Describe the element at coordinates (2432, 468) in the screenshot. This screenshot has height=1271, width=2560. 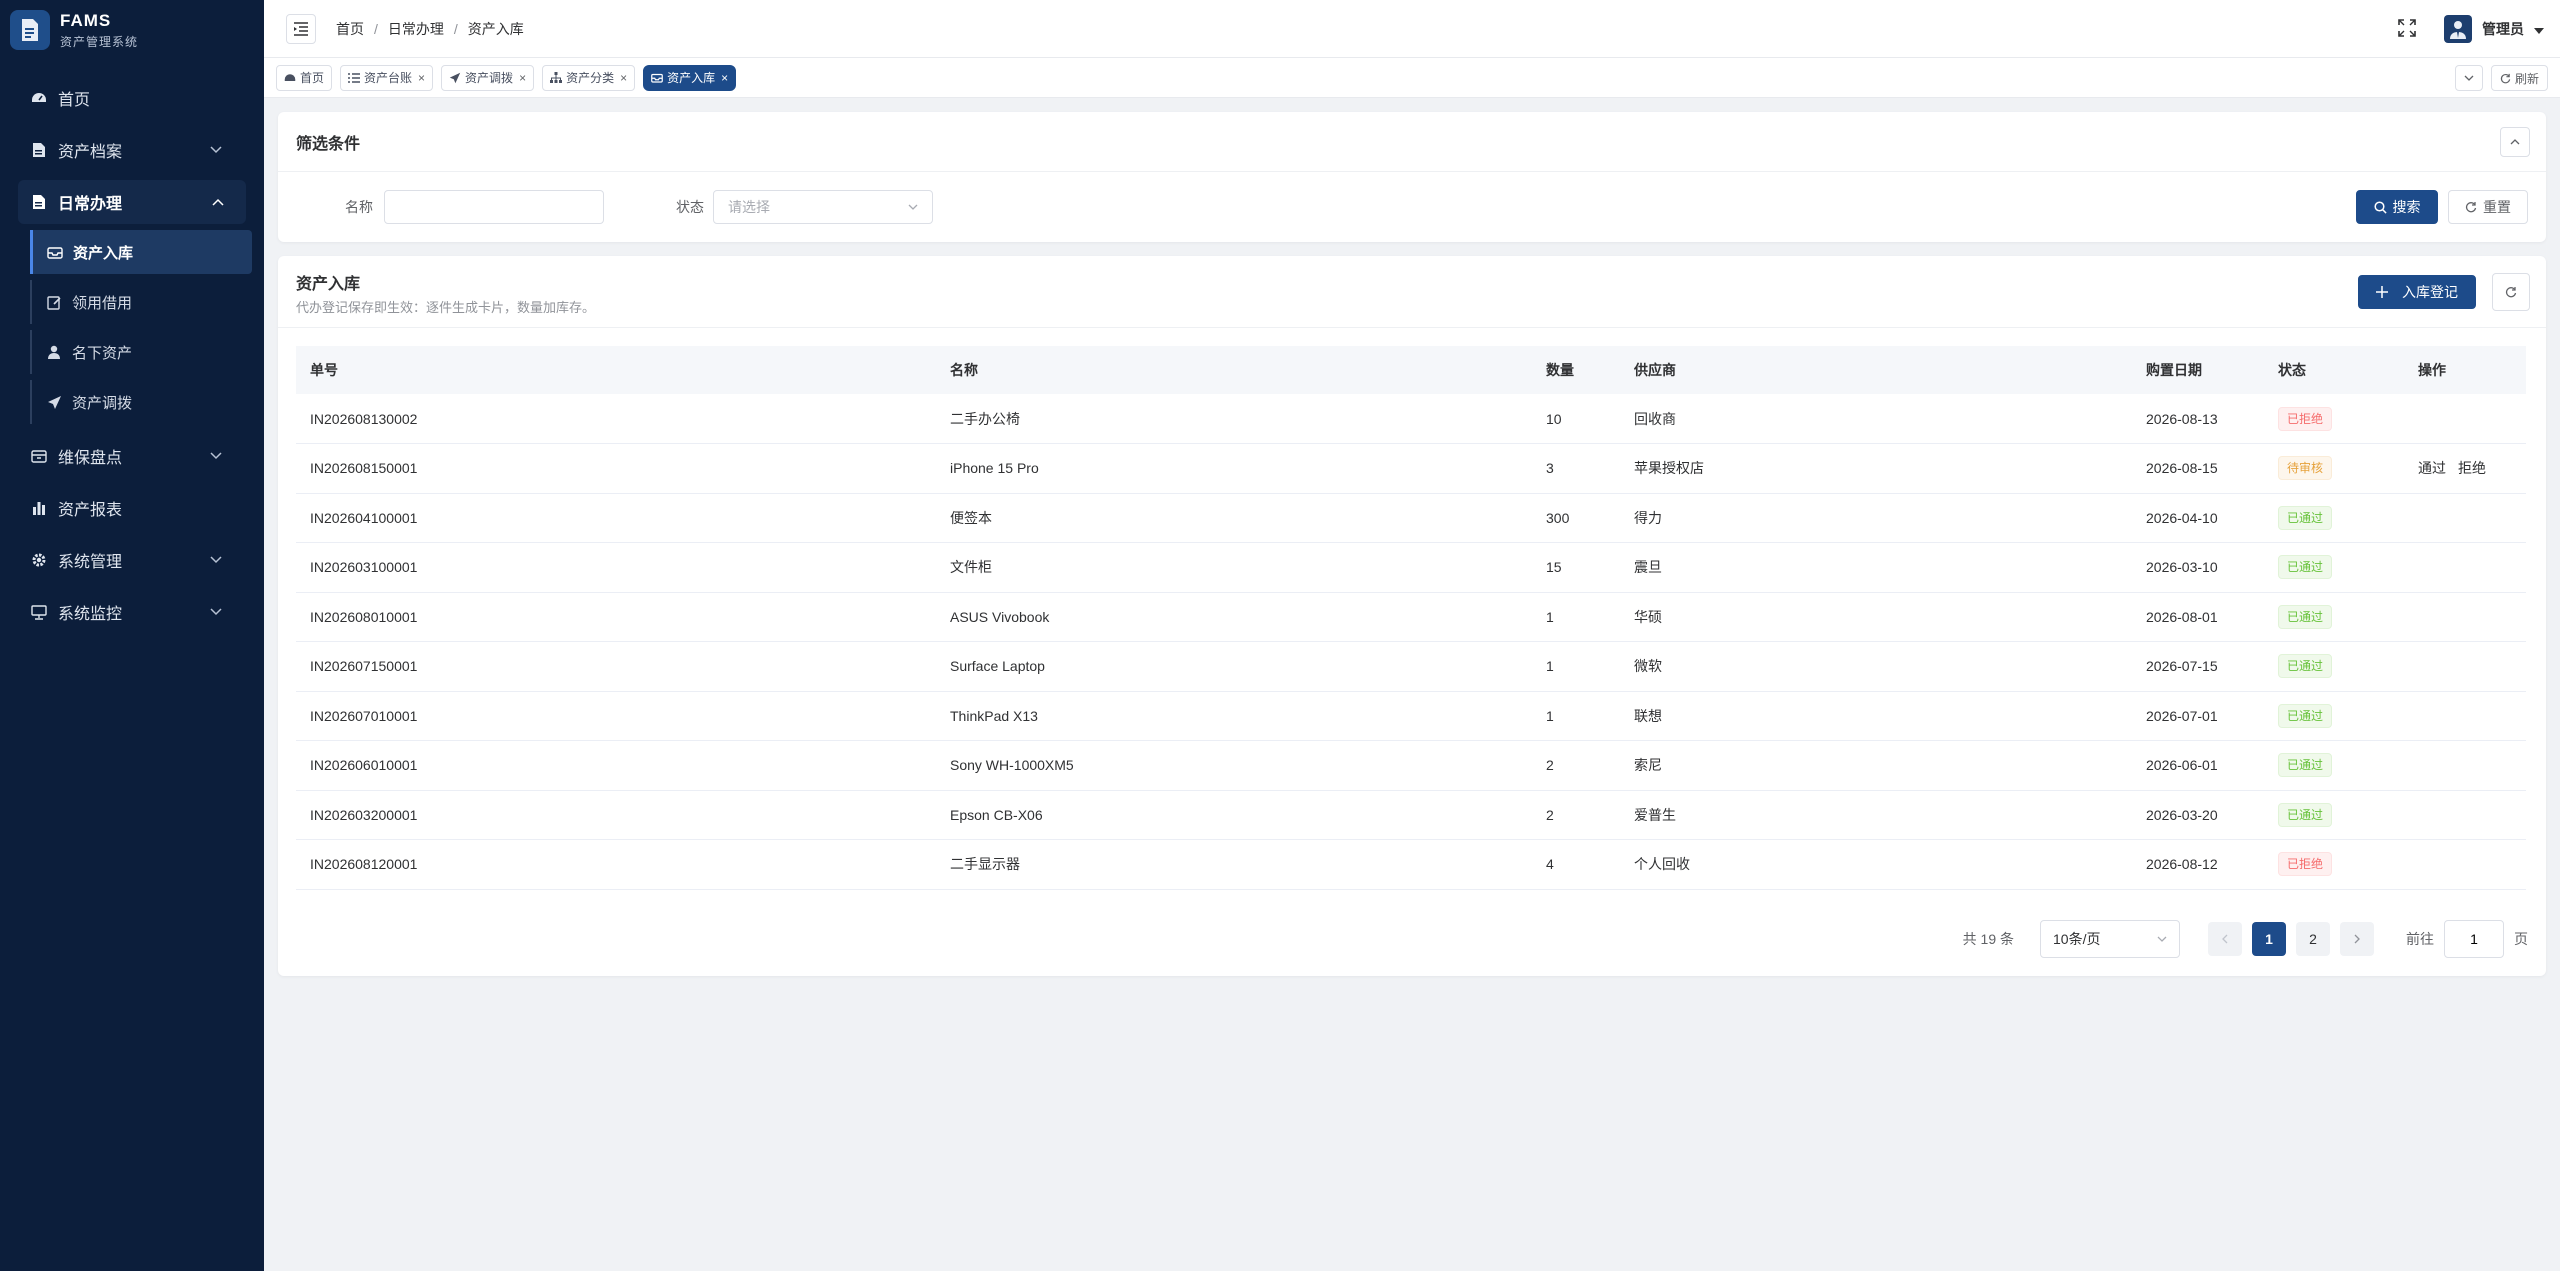
I see `approve-button: 通过` at that location.